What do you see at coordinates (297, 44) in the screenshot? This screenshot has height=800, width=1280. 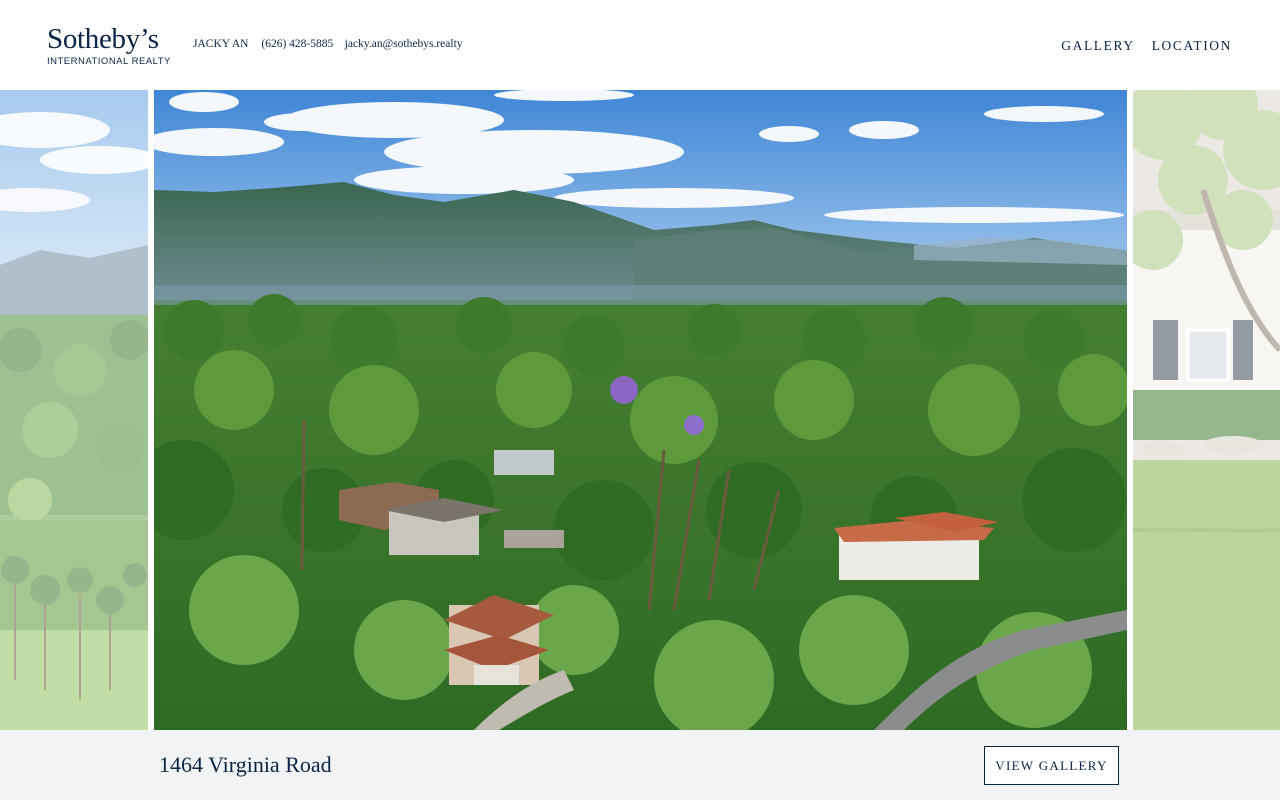 I see `agent-phone-link: (626) 428-5885` at bounding box center [297, 44].